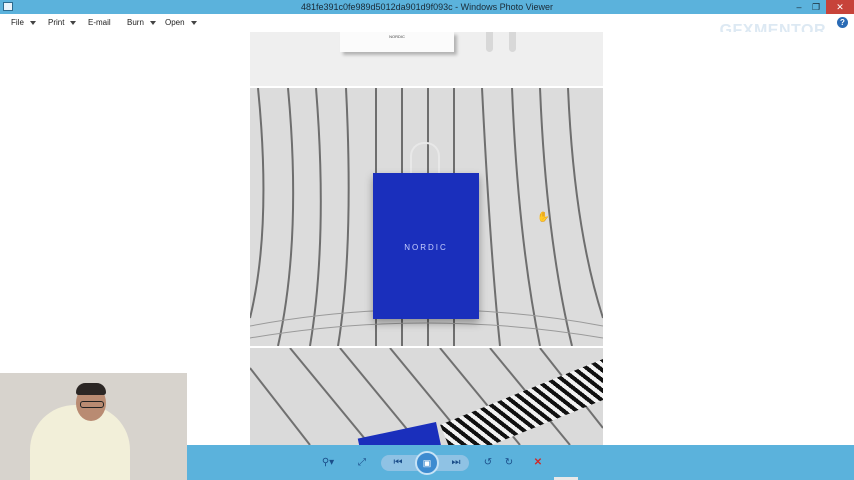 Image resolution: width=854 pixels, height=480 pixels. What do you see at coordinates (362, 463) in the screenshot?
I see `actual-size-icon: ⤢` at bounding box center [362, 463].